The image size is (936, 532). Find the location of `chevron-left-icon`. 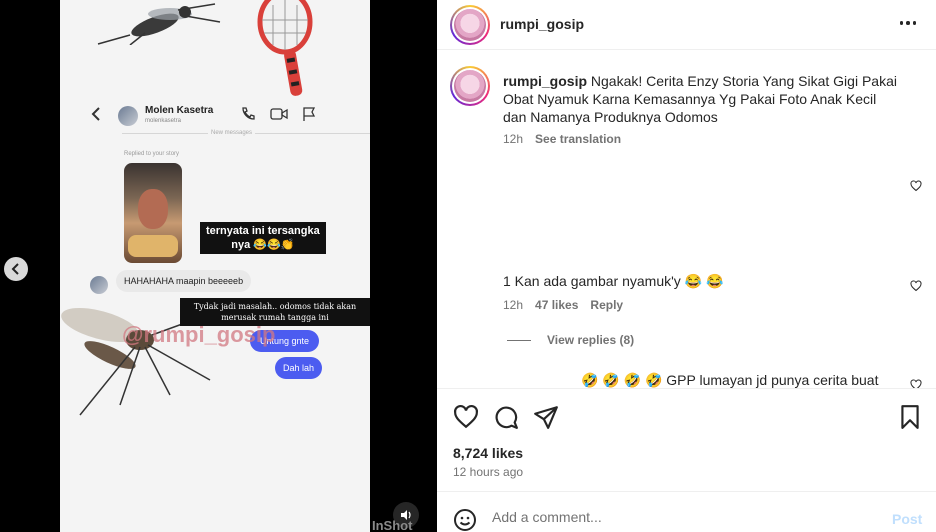

chevron-left-icon is located at coordinates (15, 269).